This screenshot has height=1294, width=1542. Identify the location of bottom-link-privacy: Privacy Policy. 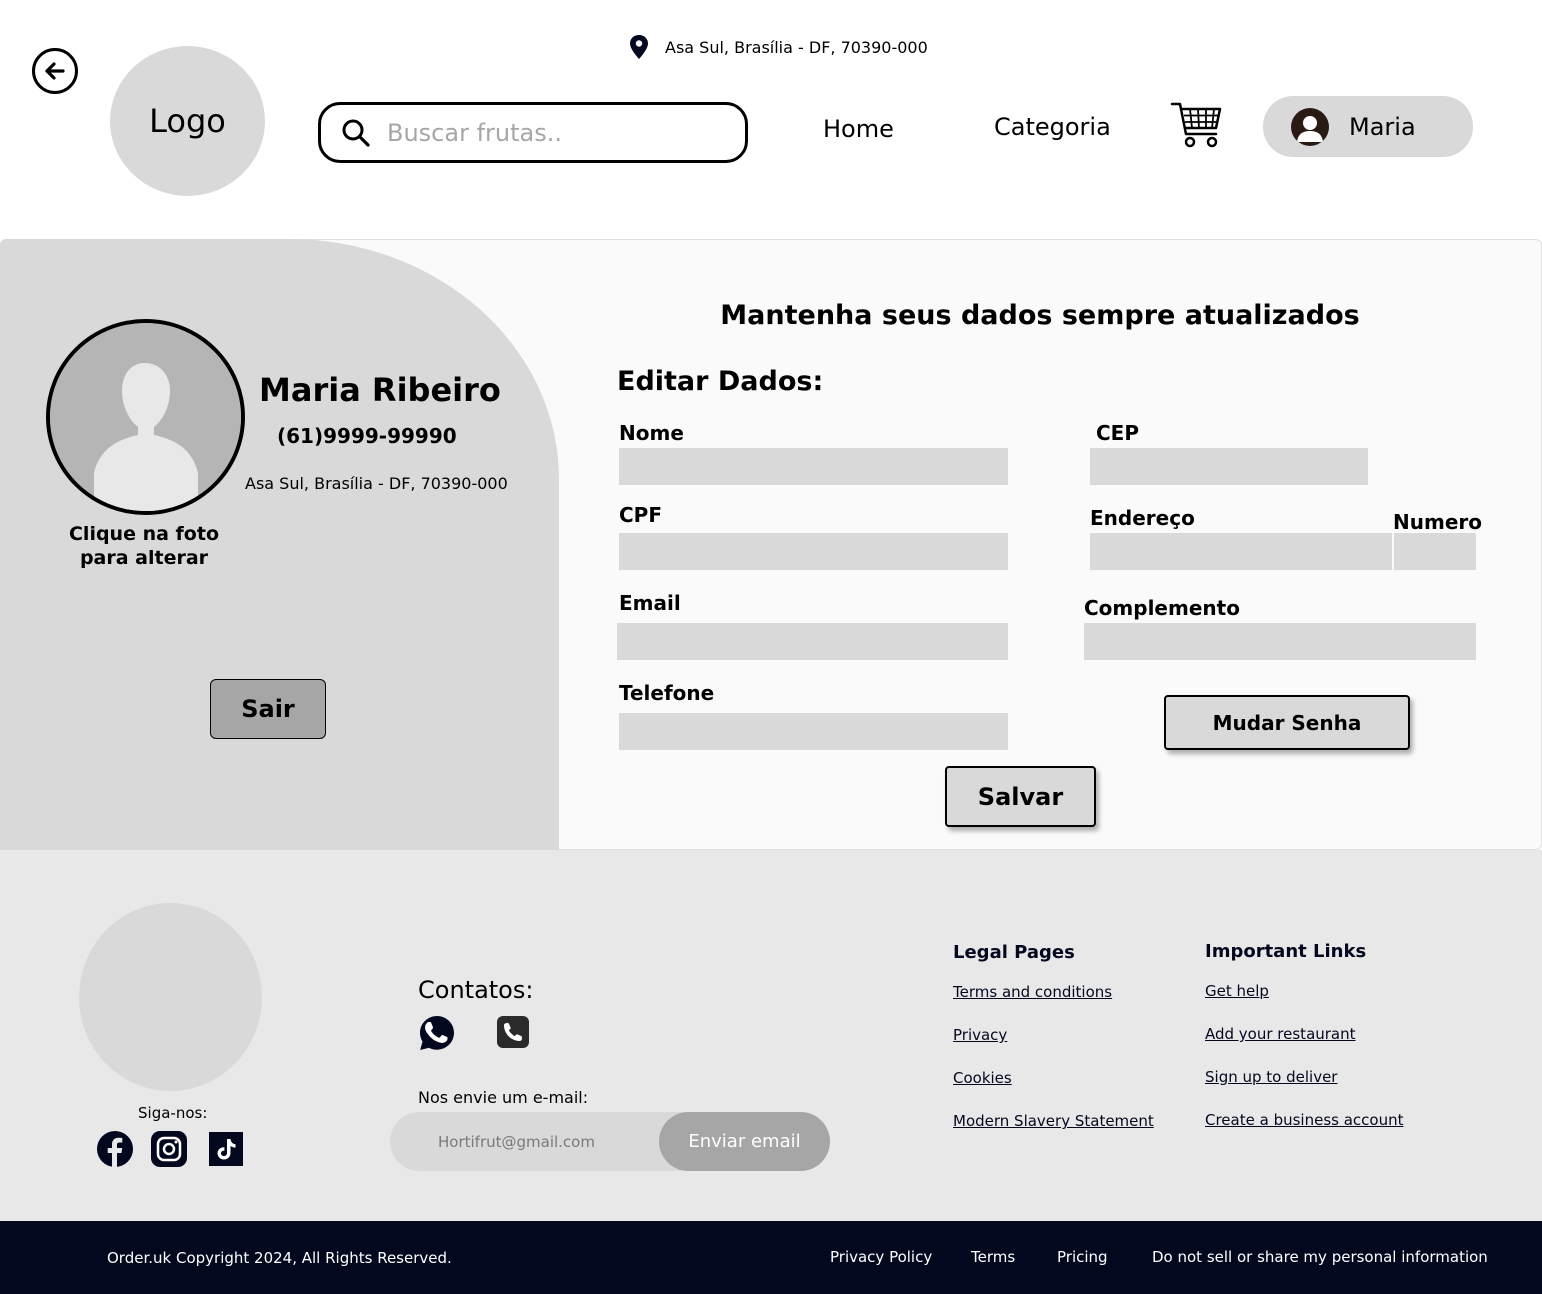
(881, 1257).